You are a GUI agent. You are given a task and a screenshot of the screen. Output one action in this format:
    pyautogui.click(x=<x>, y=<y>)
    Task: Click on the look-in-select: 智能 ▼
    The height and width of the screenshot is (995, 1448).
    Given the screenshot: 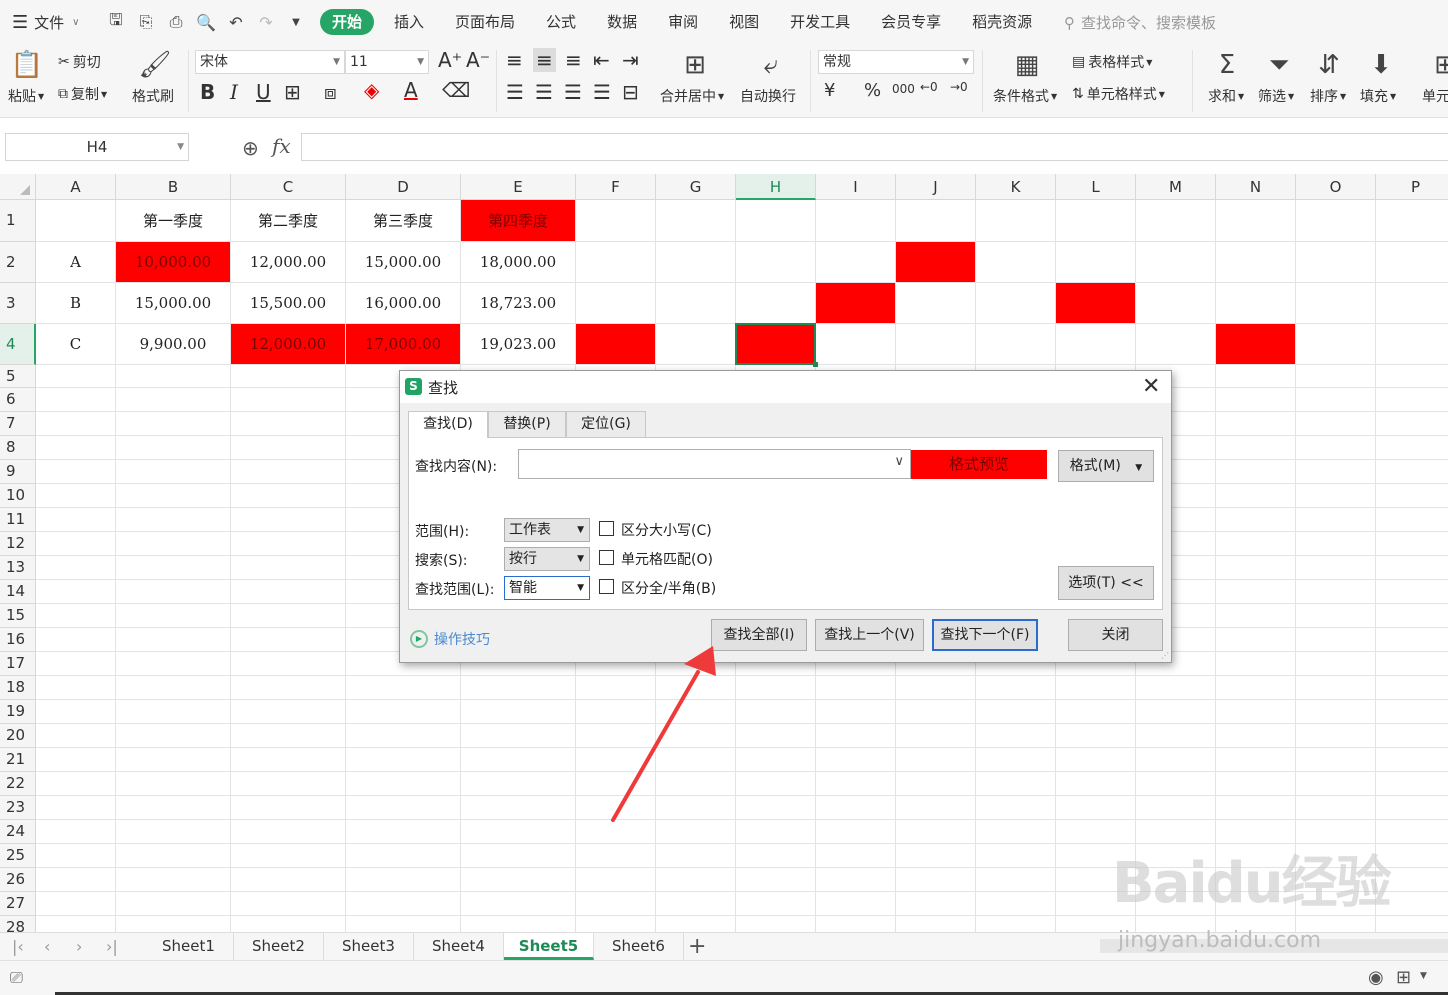 What is the action you would take?
    pyautogui.click(x=547, y=588)
    